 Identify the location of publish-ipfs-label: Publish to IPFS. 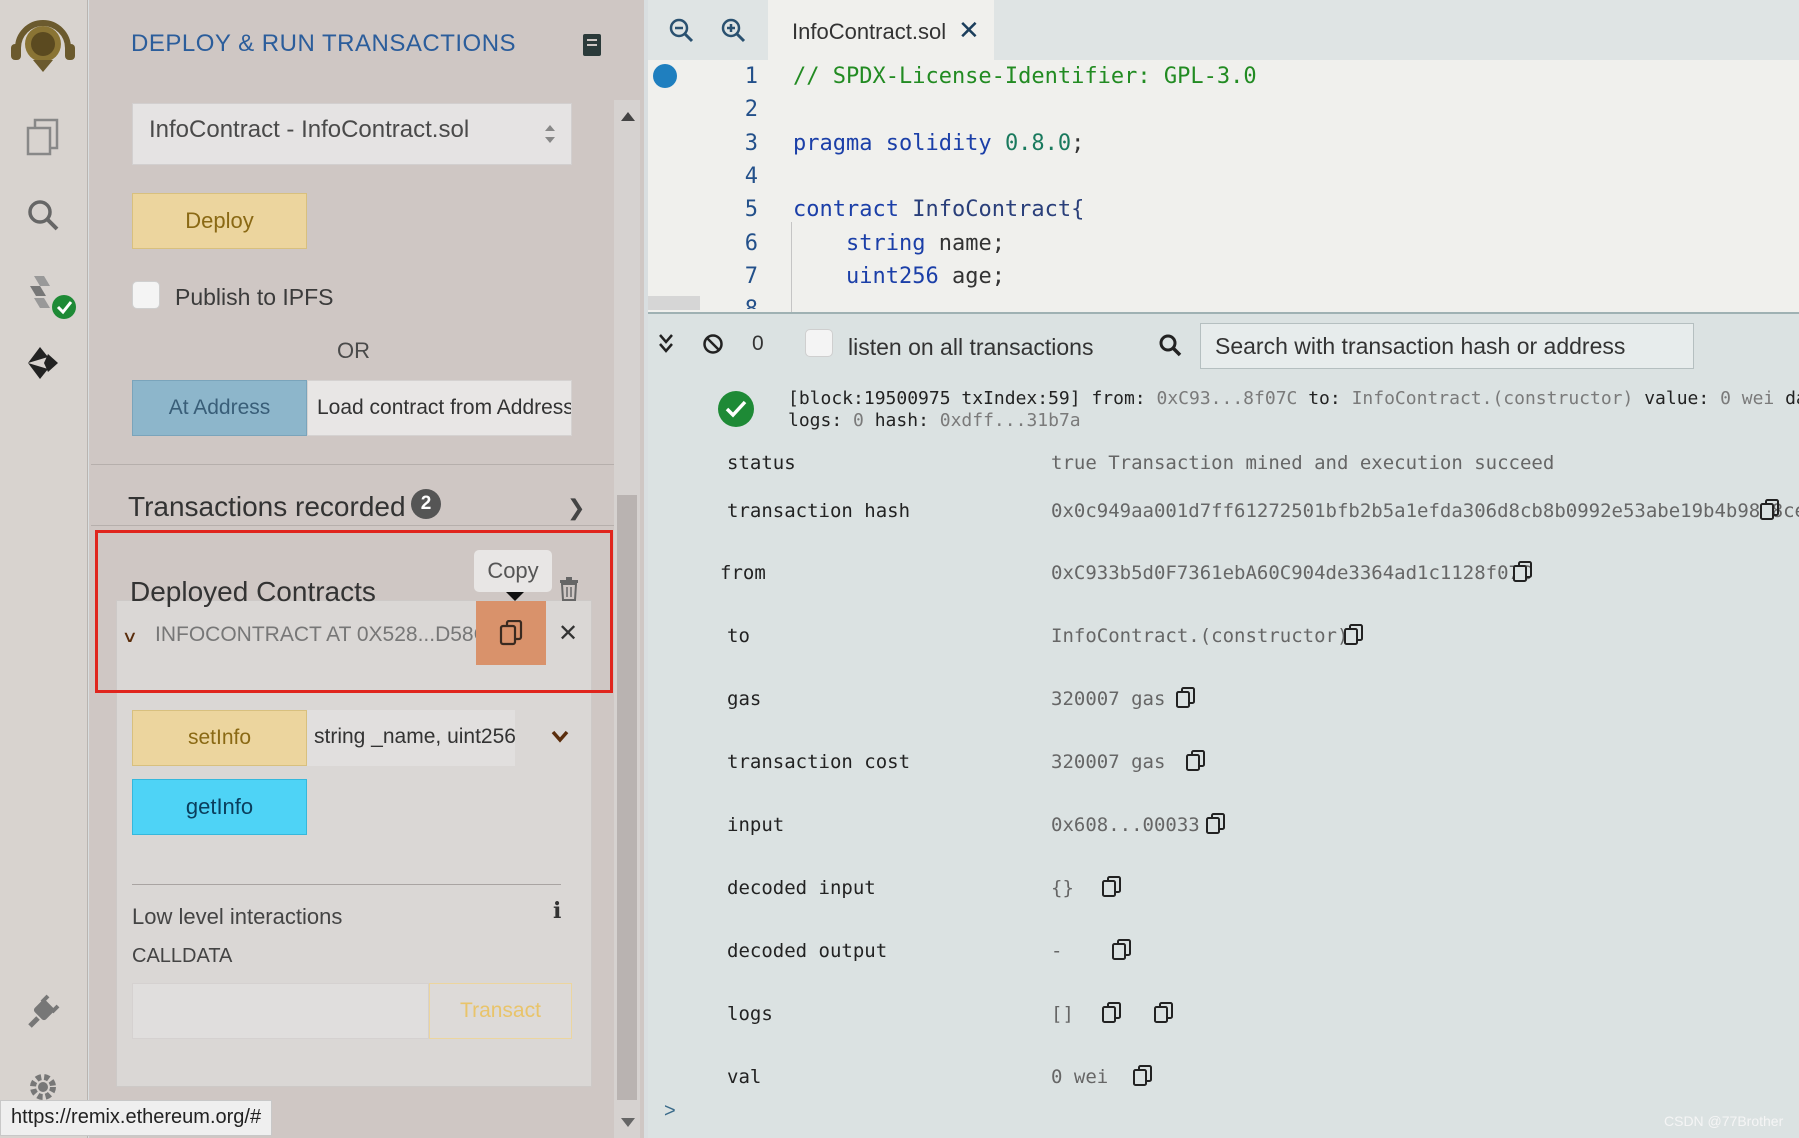
(254, 297).